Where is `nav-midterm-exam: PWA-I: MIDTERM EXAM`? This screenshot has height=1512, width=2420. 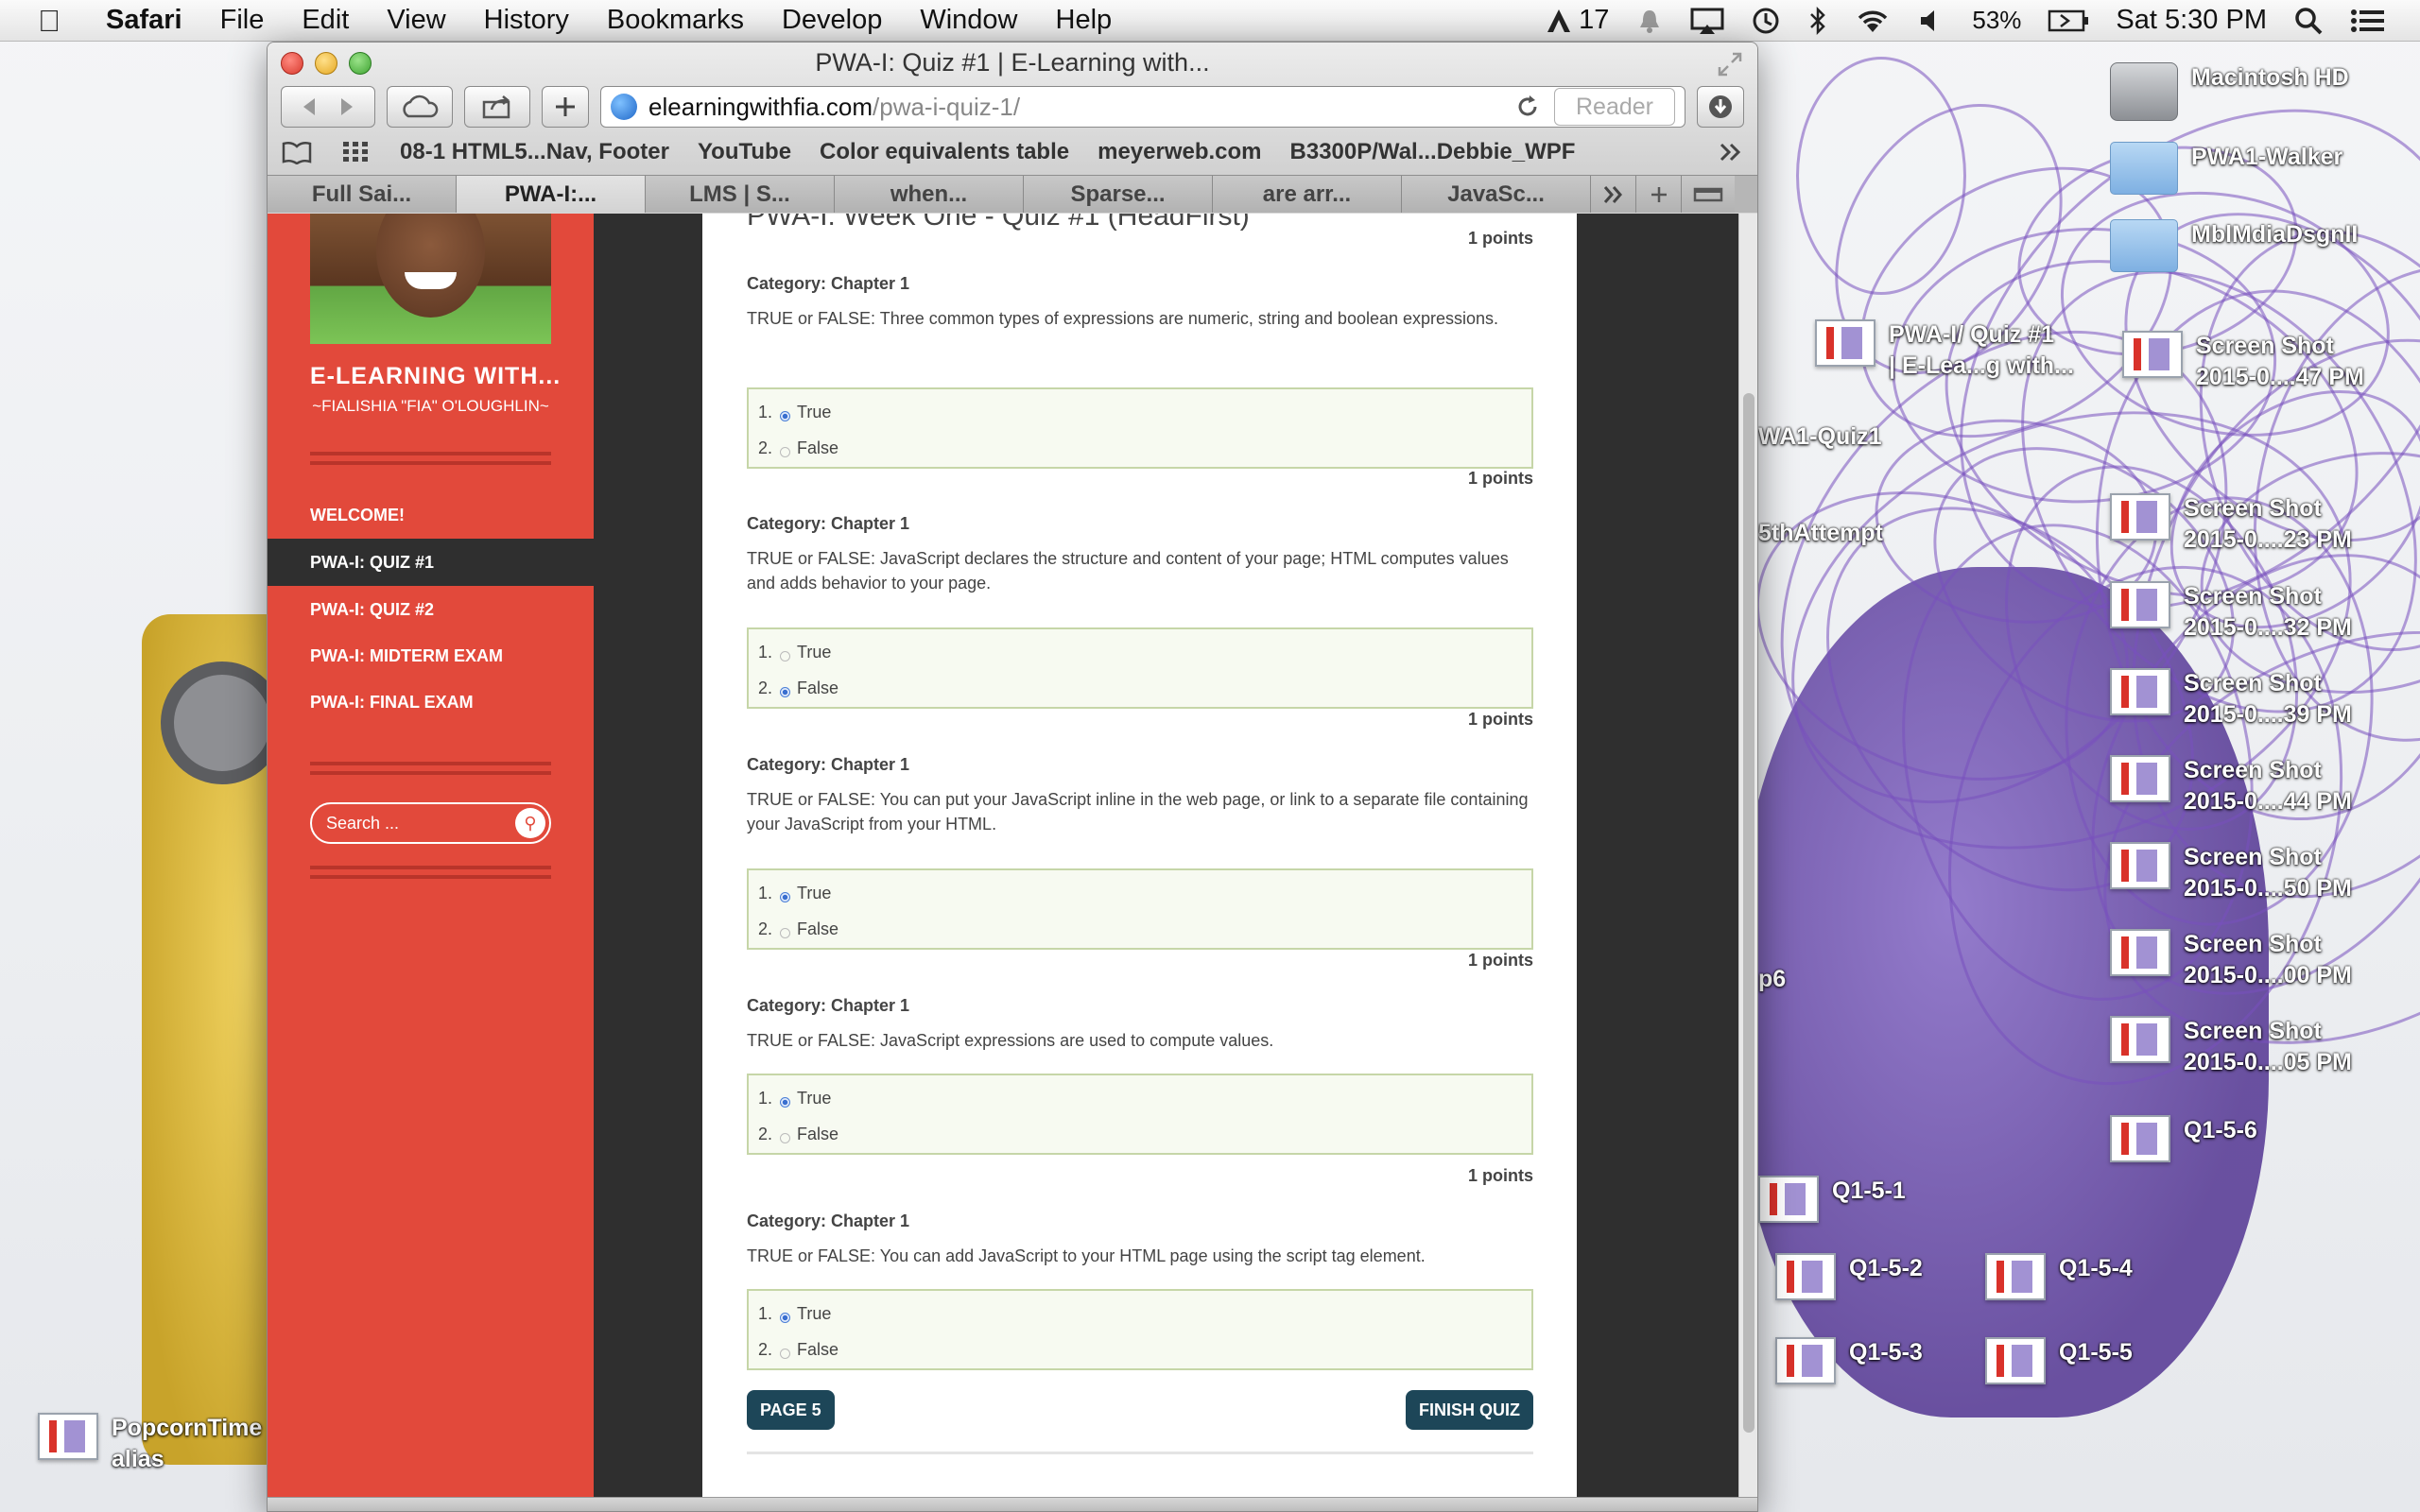 nav-midterm-exam: PWA-I: MIDTERM EXAM is located at coordinates (431, 655).